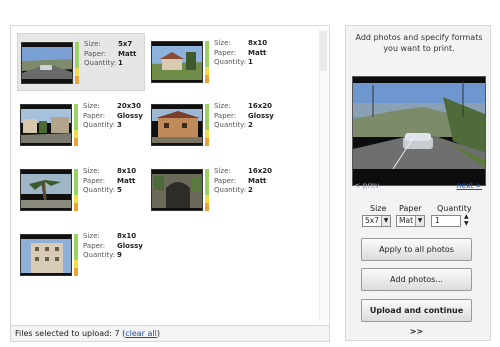  I want to click on paper-label: Paper, so click(410, 208).